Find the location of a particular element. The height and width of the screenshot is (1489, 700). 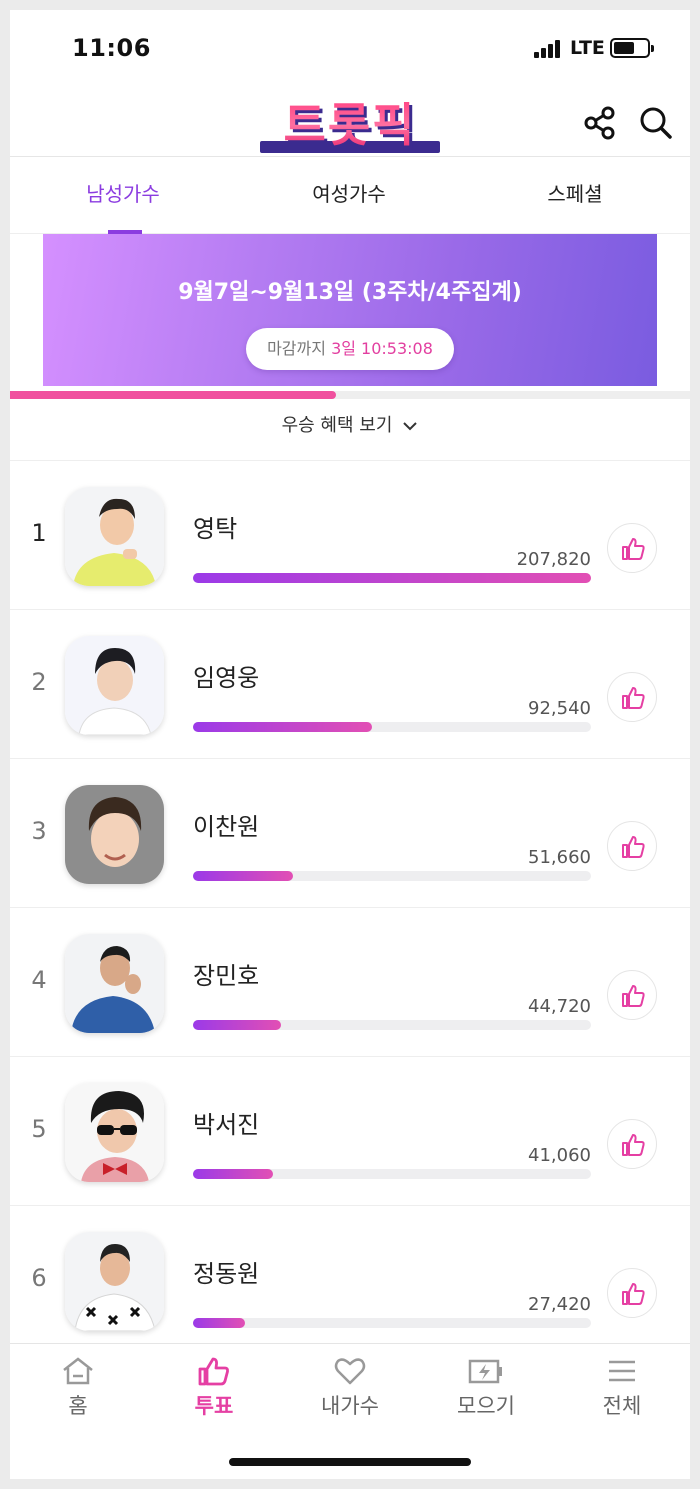

rank-number: 2 is located at coordinates (39, 682).